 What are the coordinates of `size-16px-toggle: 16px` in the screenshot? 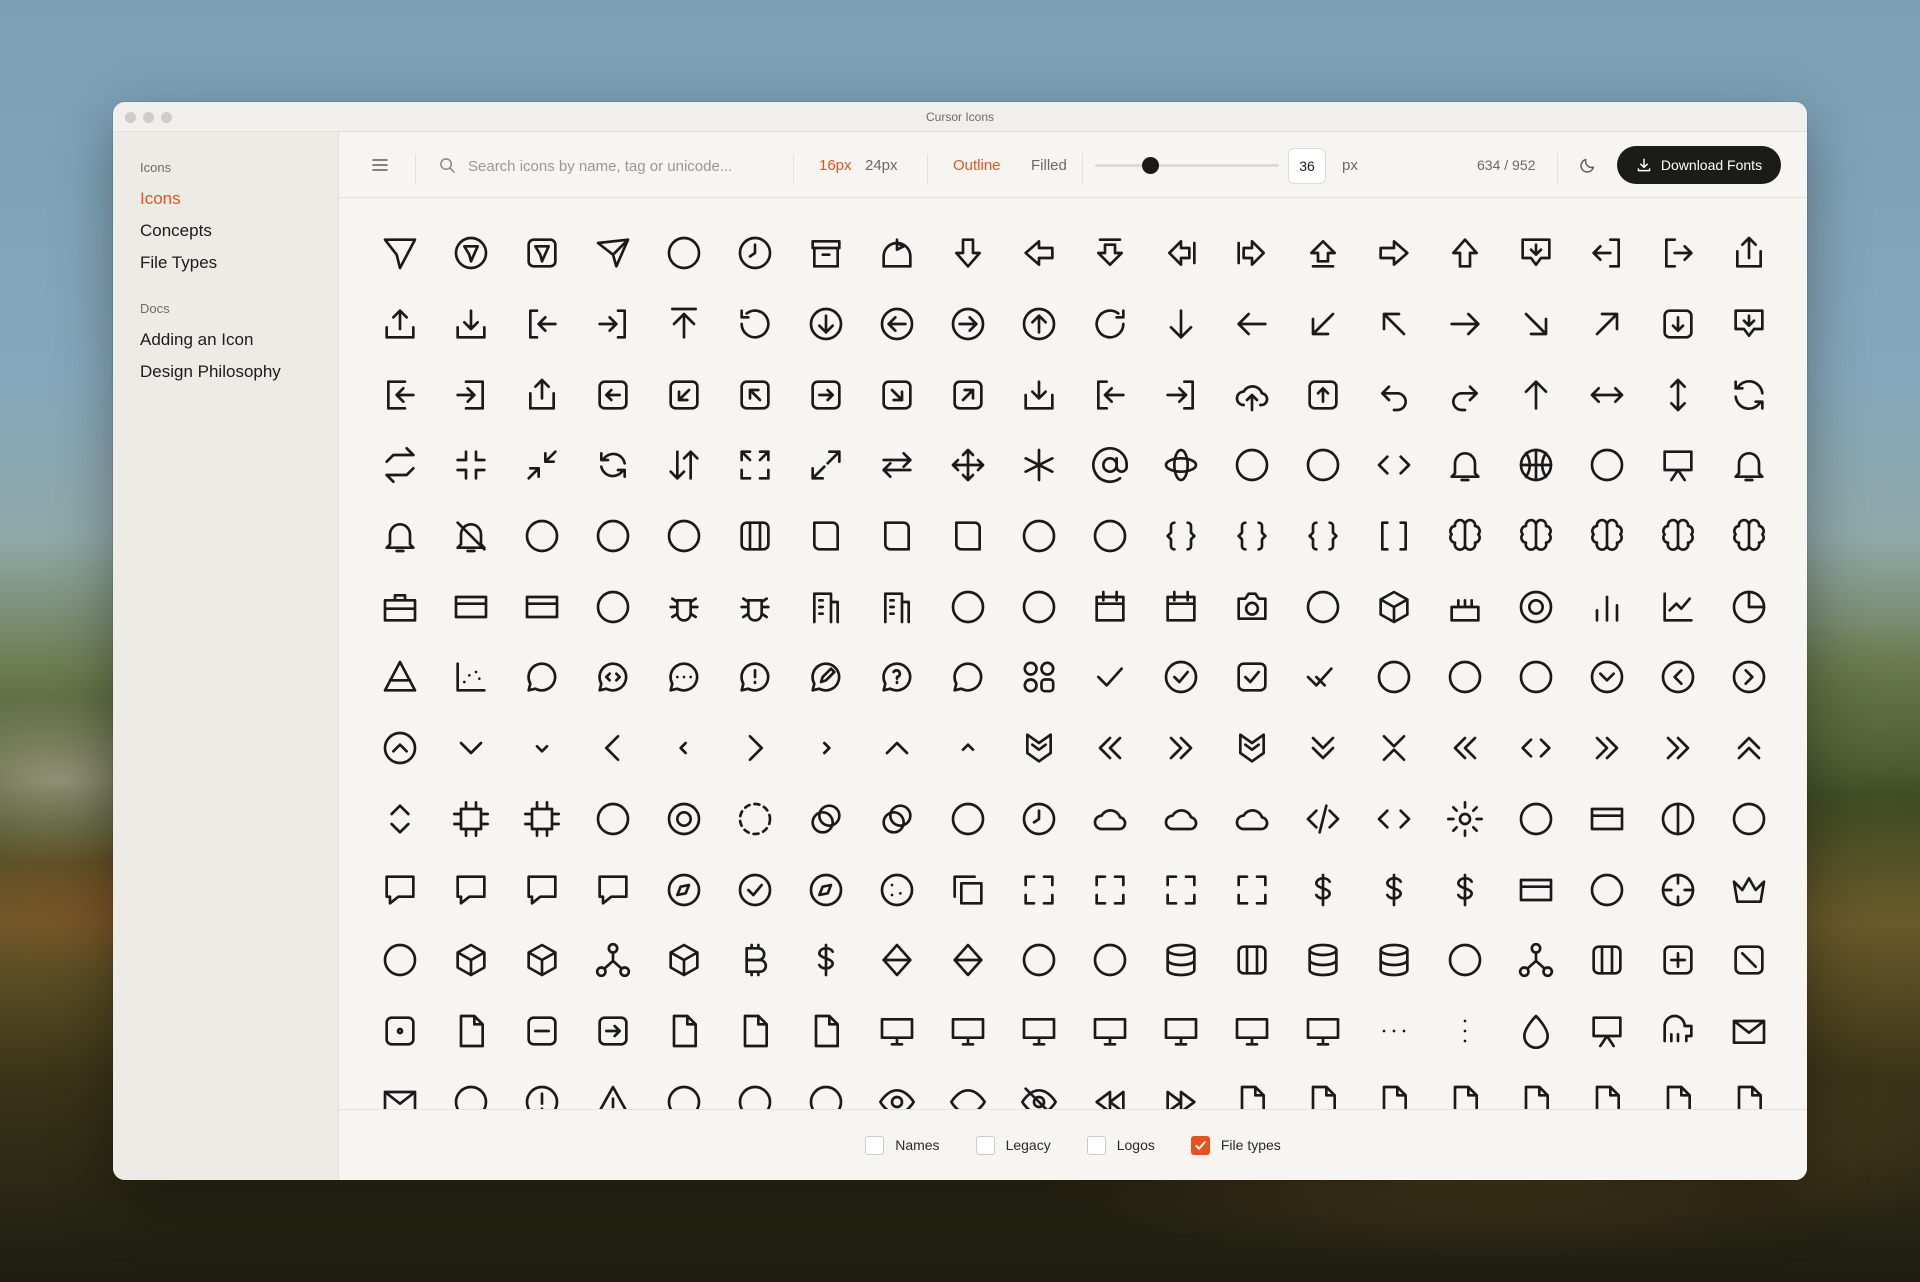 It's located at (835, 165).